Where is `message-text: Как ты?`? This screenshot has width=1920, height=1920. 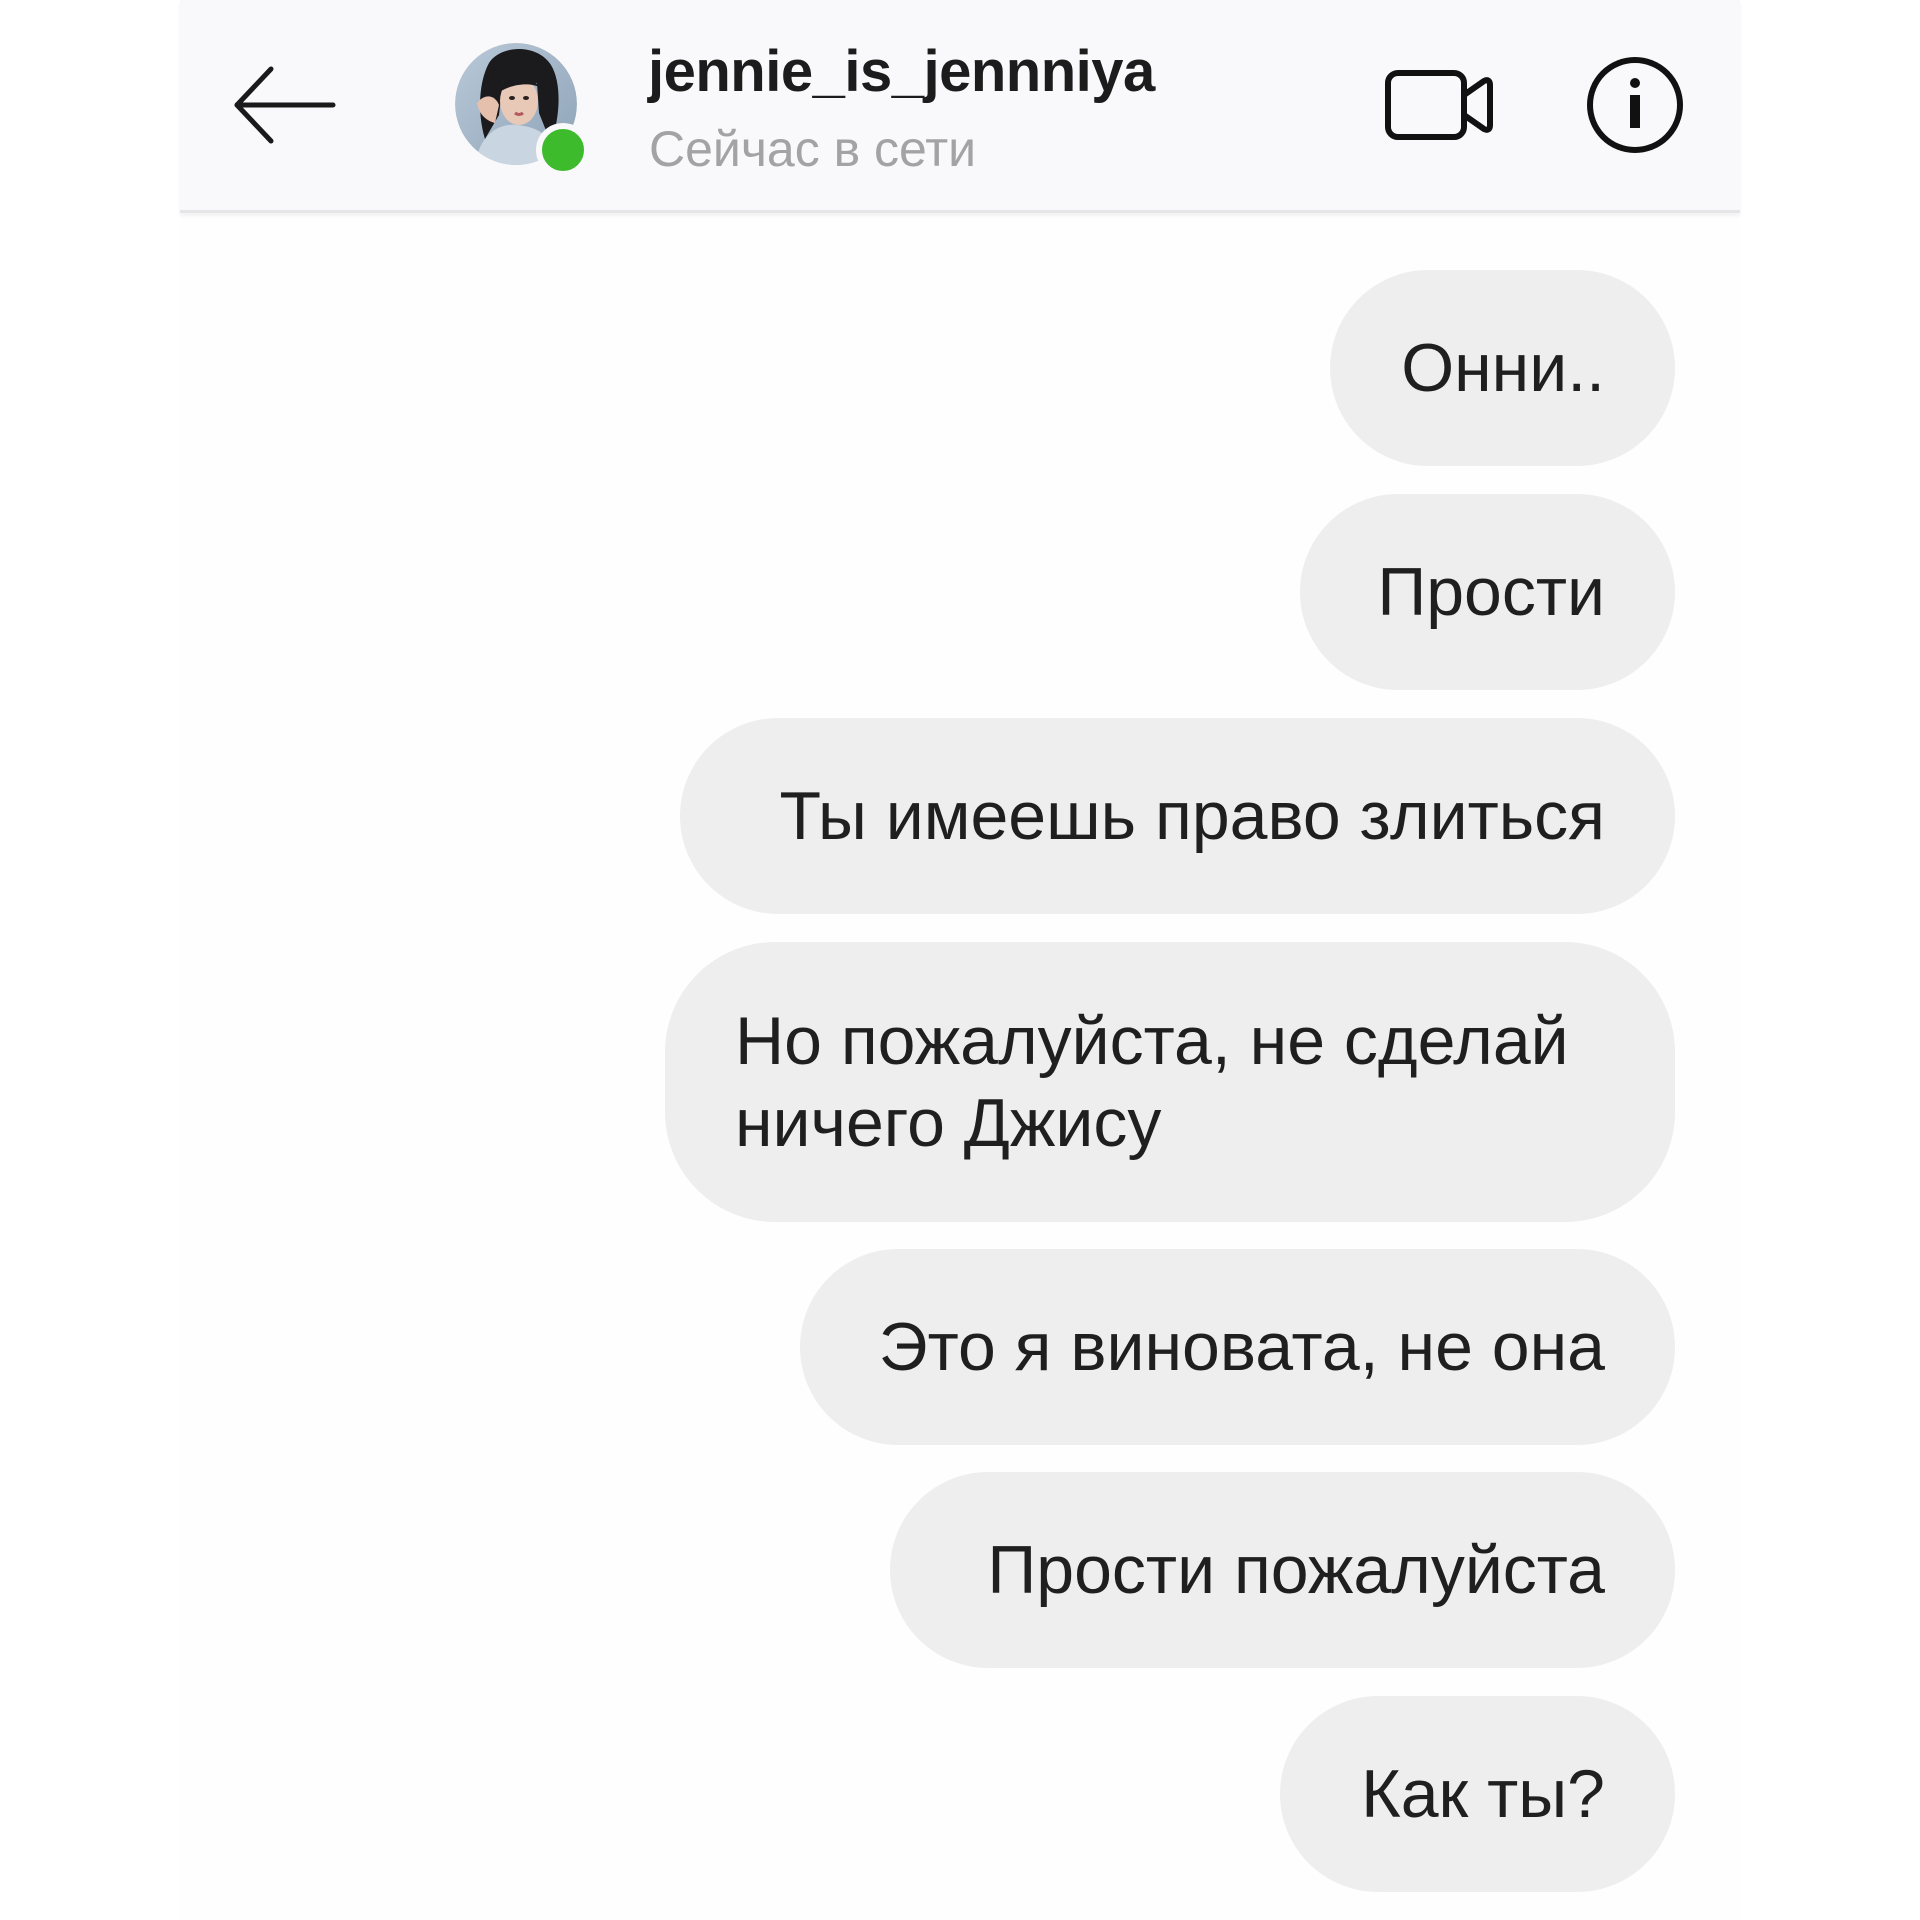 message-text: Как ты? is located at coordinates (1483, 1794).